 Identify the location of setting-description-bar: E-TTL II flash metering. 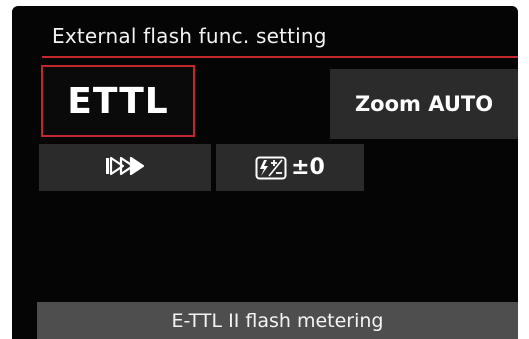
(277, 320).